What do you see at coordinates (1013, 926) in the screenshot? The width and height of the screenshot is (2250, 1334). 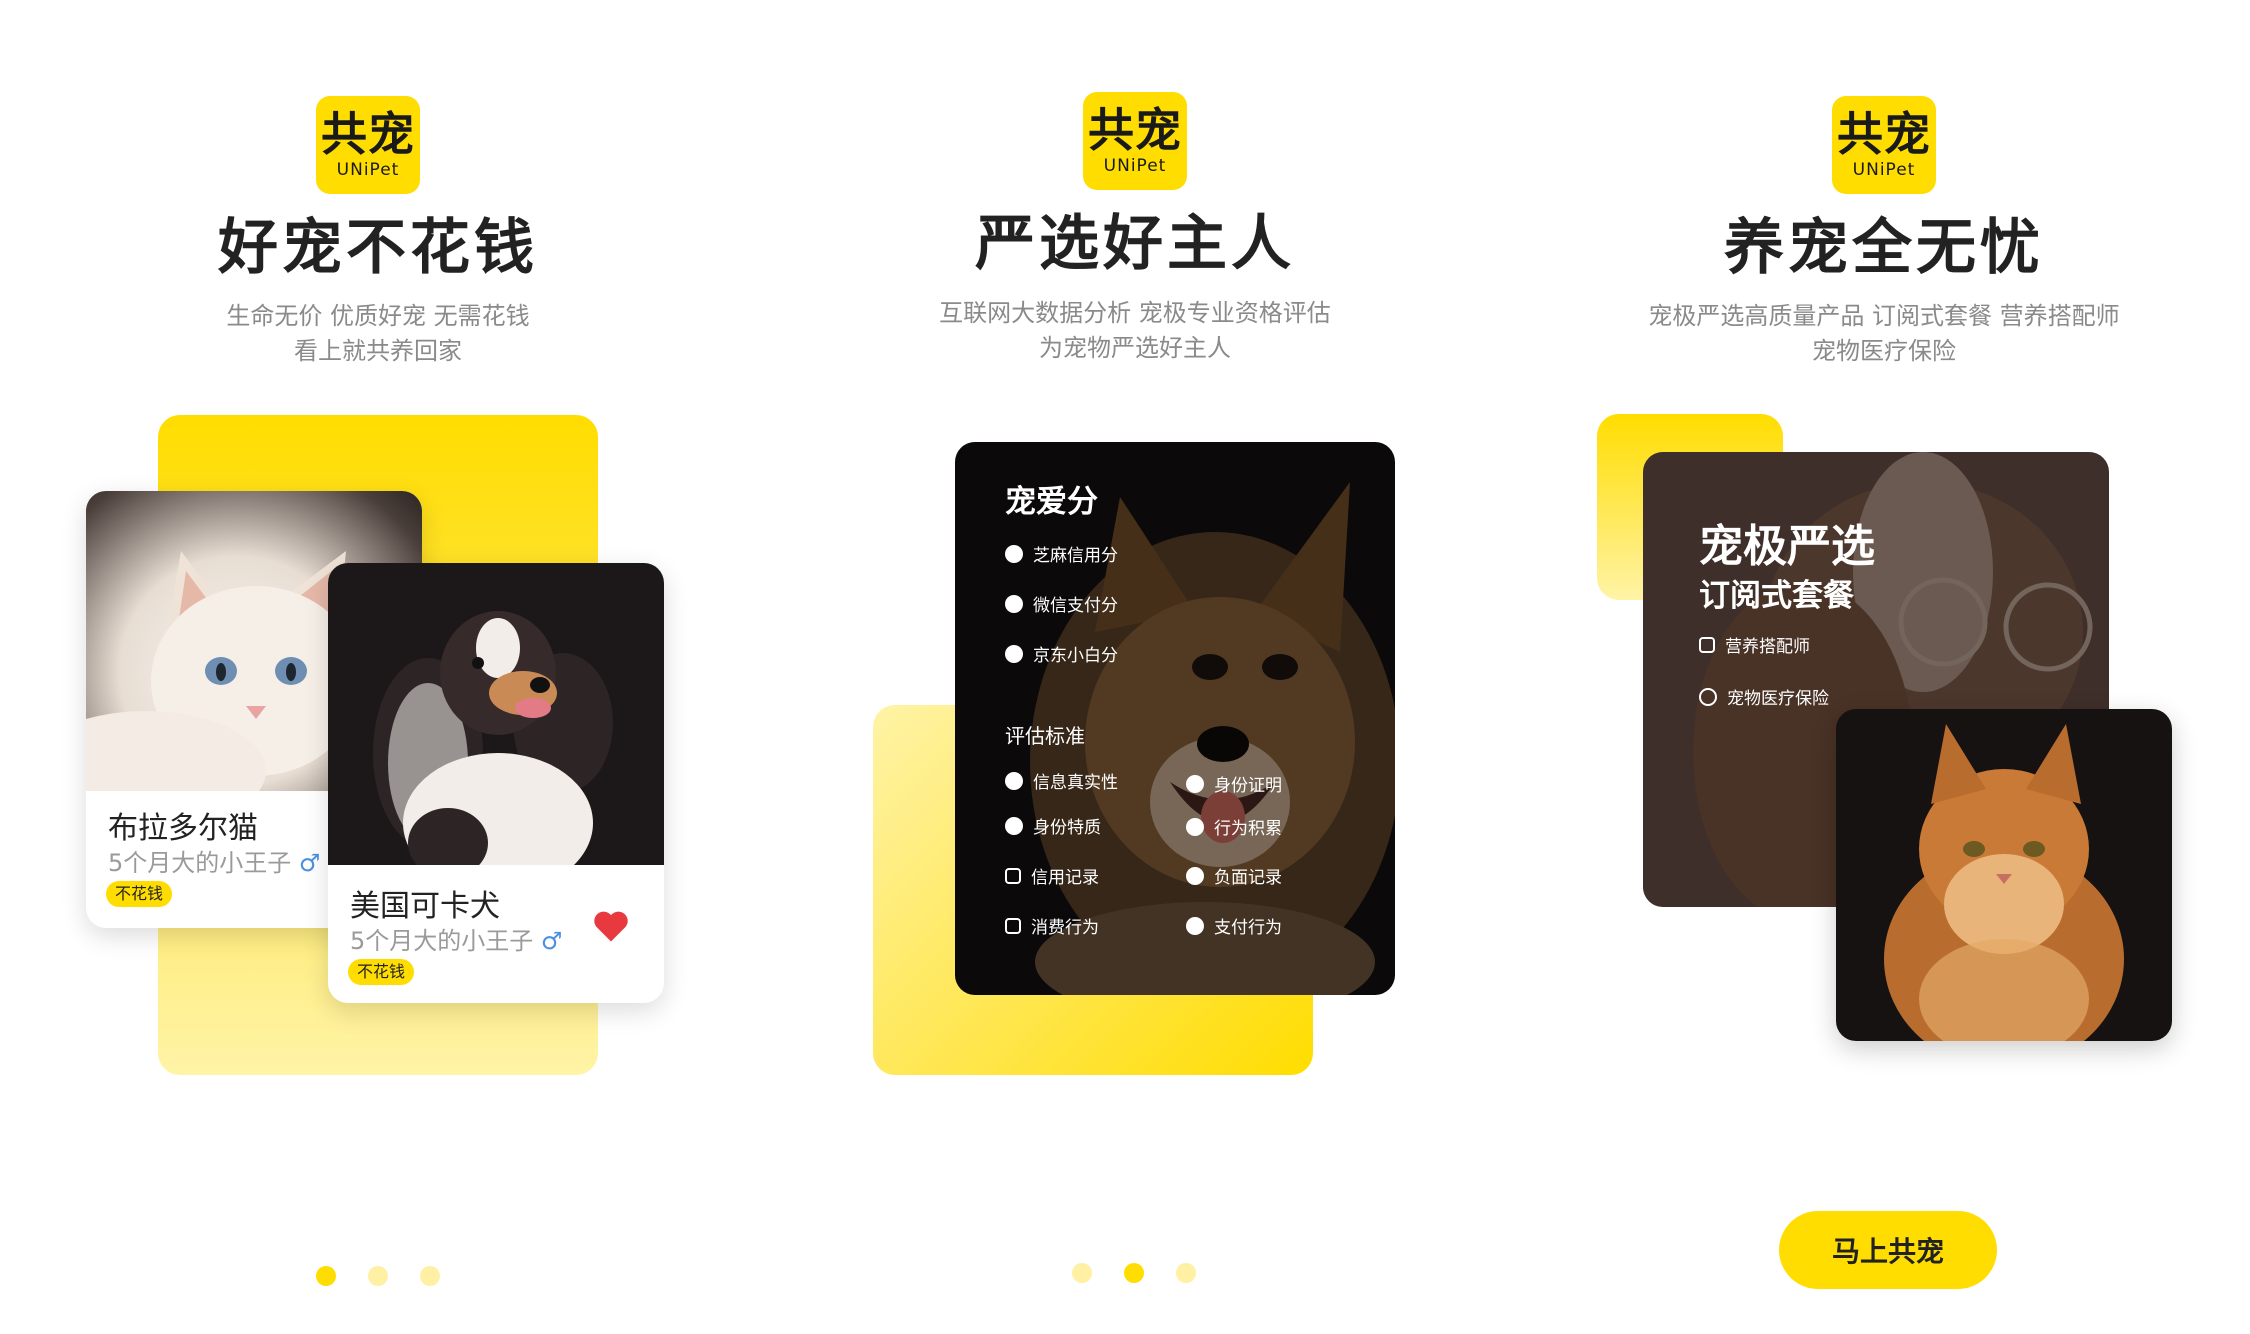 I see `receipt-icon` at bounding box center [1013, 926].